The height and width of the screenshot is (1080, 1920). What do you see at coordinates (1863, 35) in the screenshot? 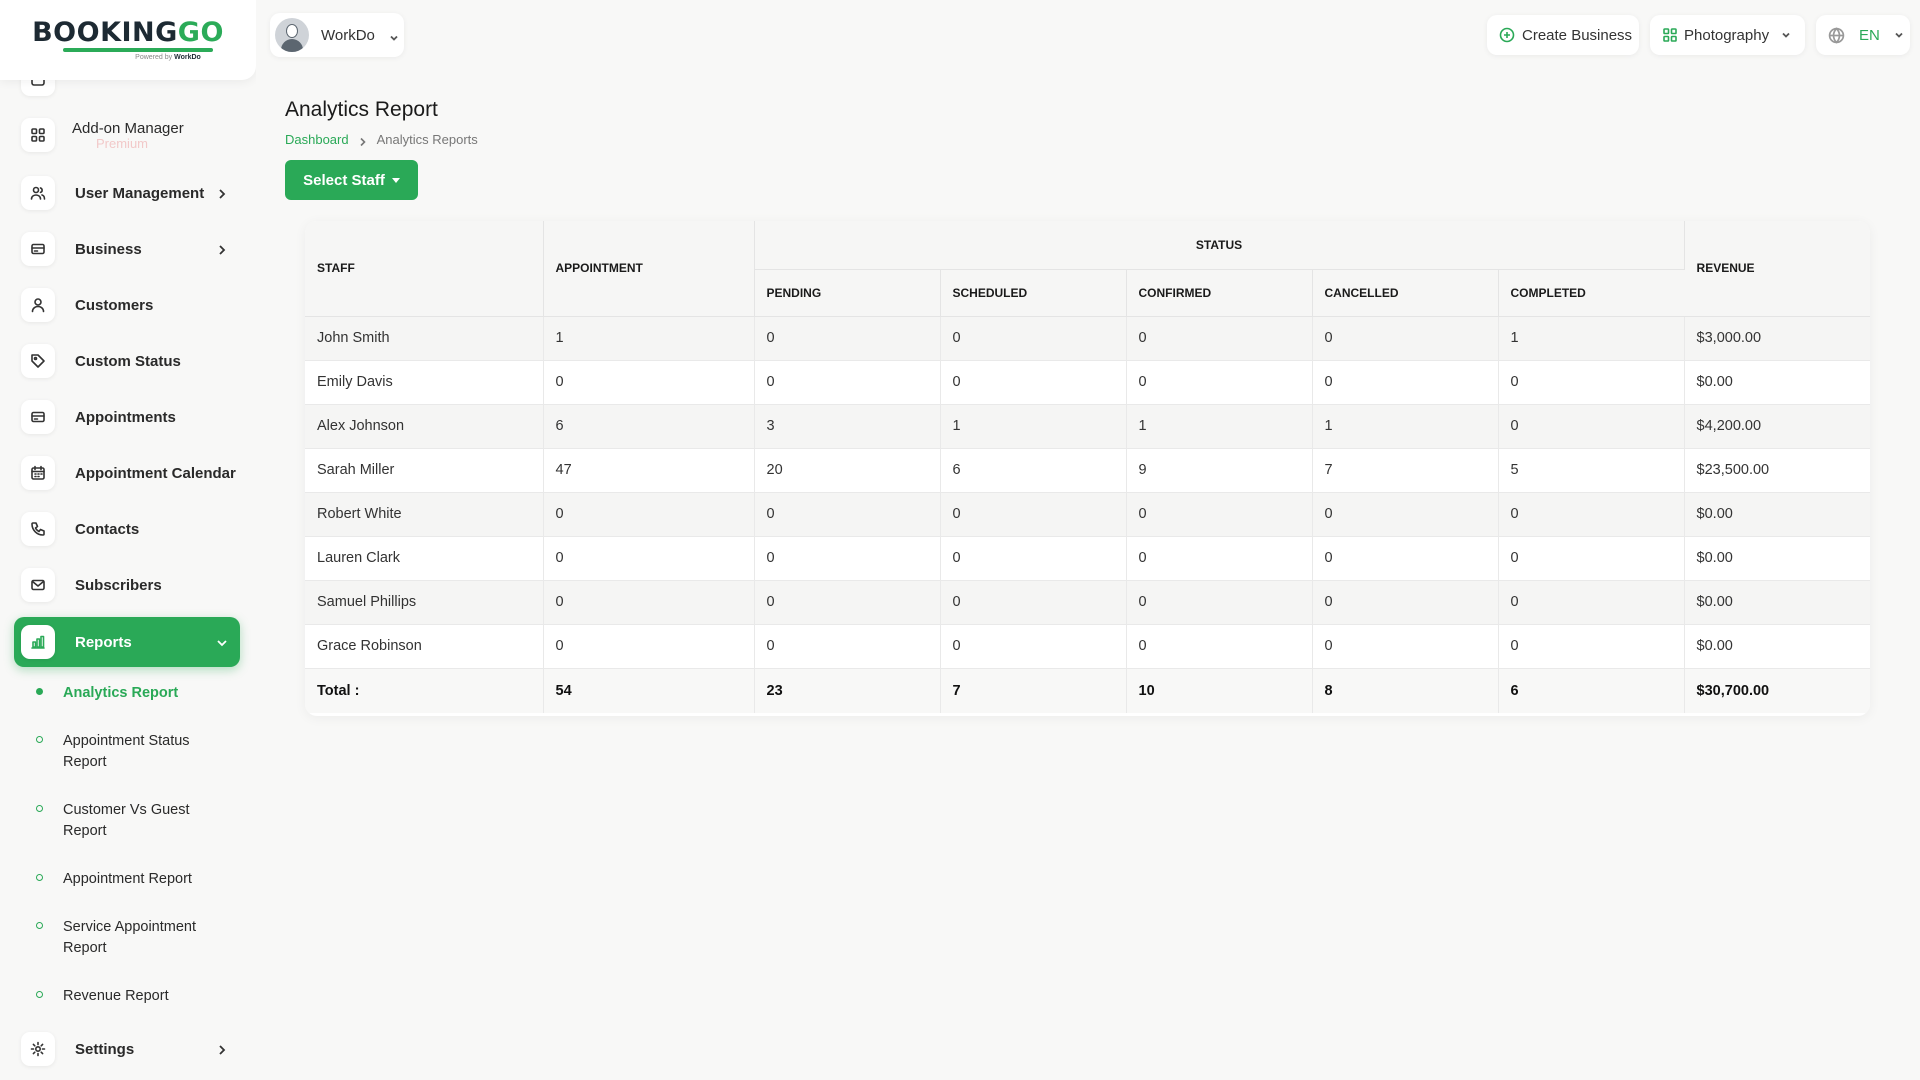
I see `language-select: EN` at bounding box center [1863, 35].